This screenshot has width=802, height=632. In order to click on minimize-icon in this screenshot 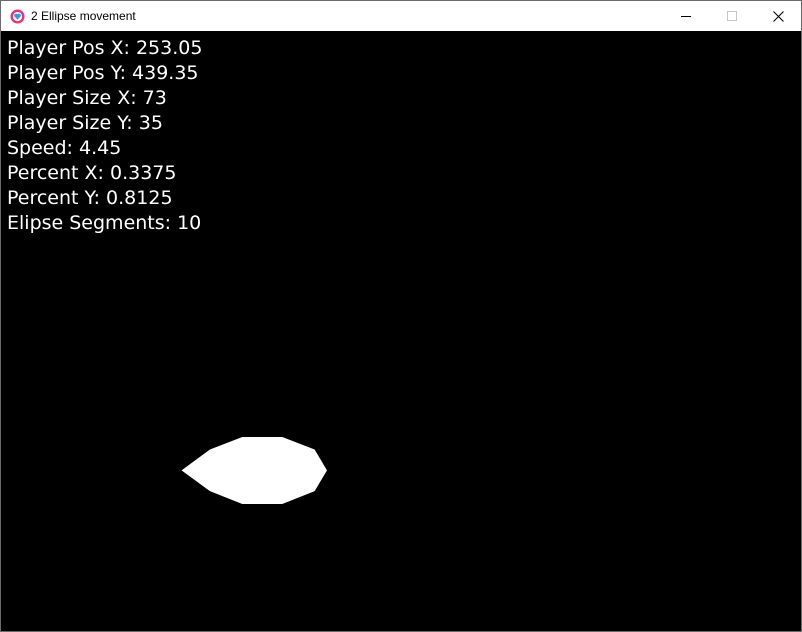, I will do `click(686, 16)`.